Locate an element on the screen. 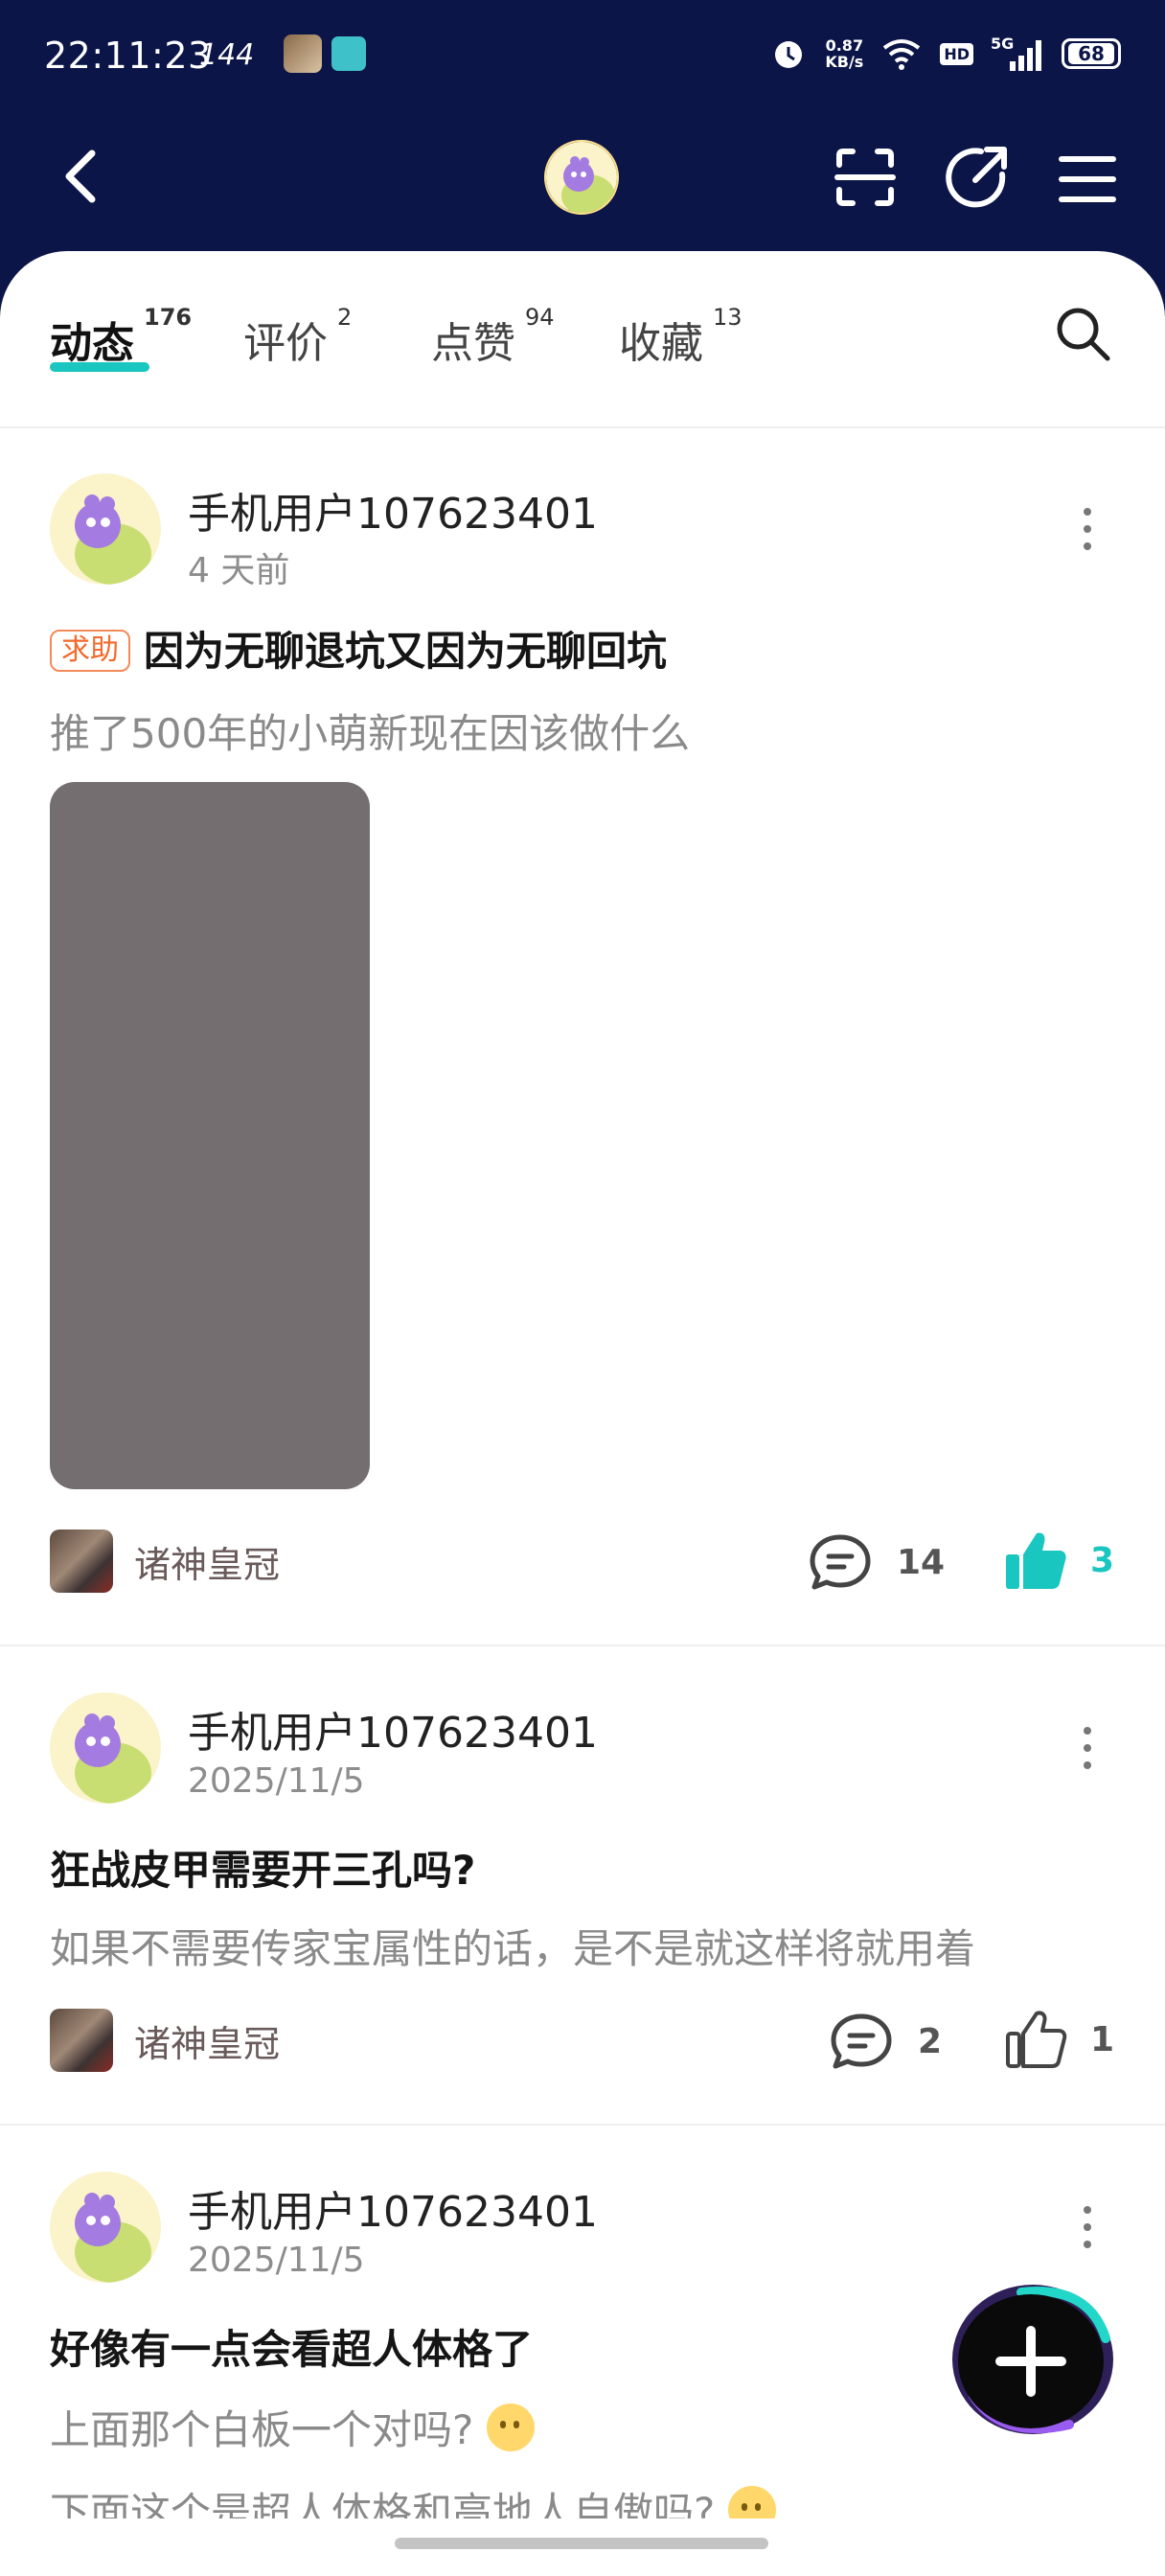 This screenshot has width=1165, height=2576. post-title: 好像有一点会看超人体格了 is located at coordinates (292, 2346).